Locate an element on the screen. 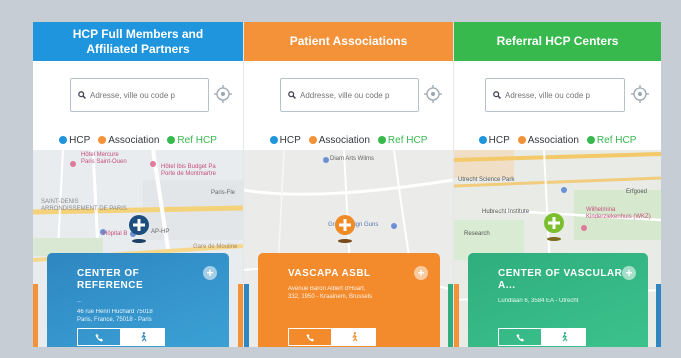  map-label: Hôpital B is located at coordinates (115, 234).